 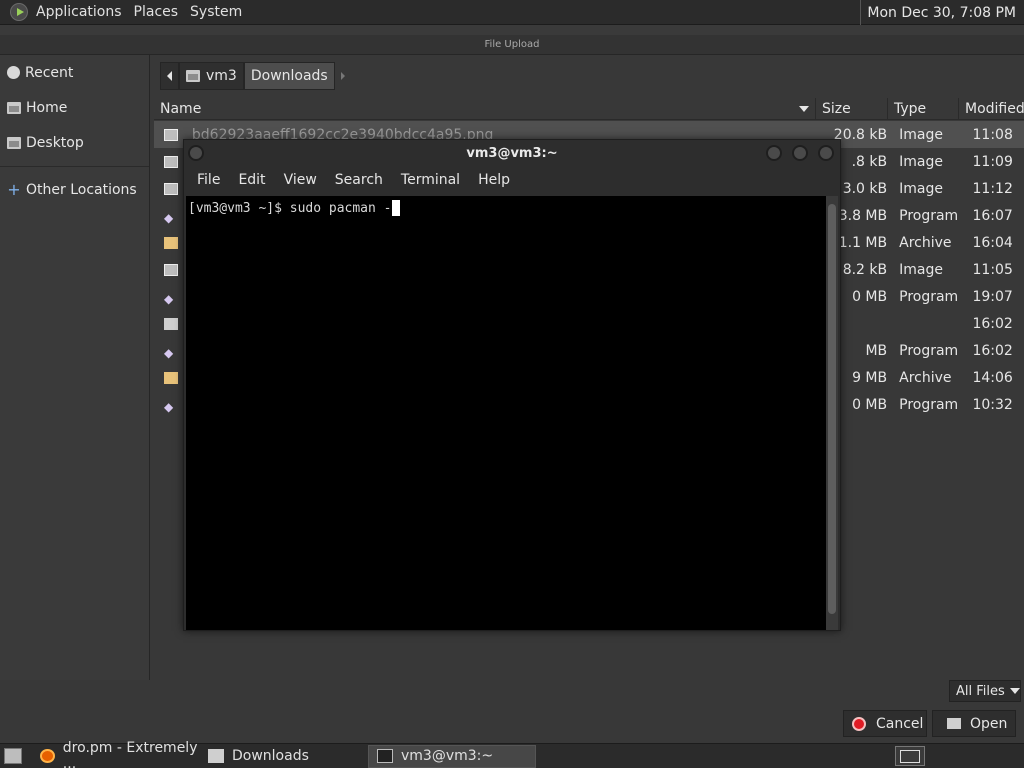 What do you see at coordinates (430, 180) in the screenshot?
I see `terminal-menu-terminal: Terminal` at bounding box center [430, 180].